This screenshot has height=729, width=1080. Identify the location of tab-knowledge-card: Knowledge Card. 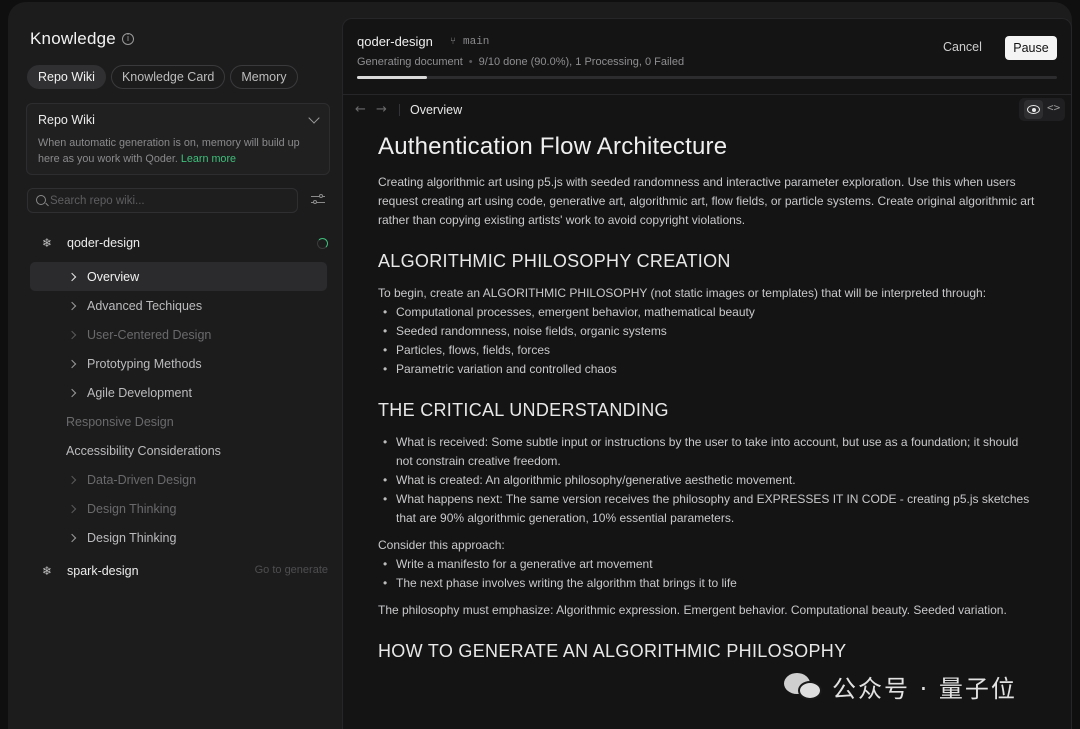
(168, 77).